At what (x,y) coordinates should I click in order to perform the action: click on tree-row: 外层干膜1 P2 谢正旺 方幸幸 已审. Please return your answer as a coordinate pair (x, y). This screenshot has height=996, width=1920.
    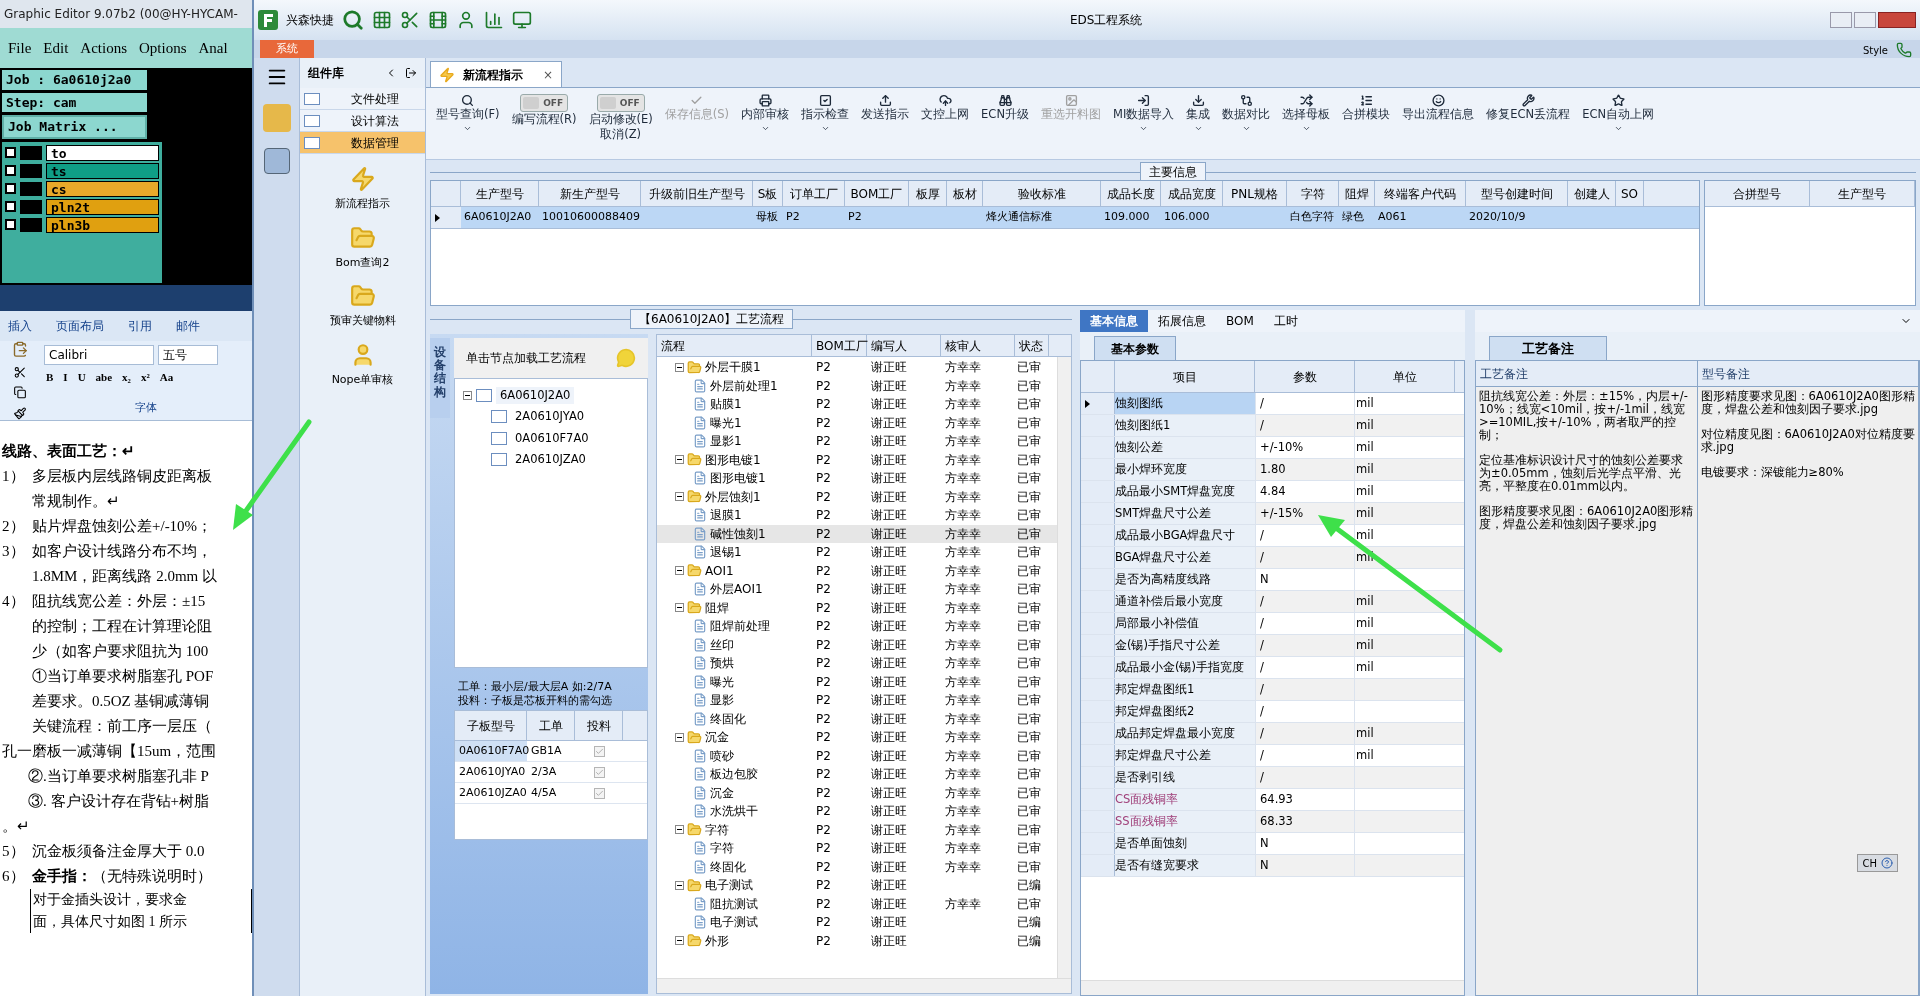
    Looking at the image, I should click on (857, 367).